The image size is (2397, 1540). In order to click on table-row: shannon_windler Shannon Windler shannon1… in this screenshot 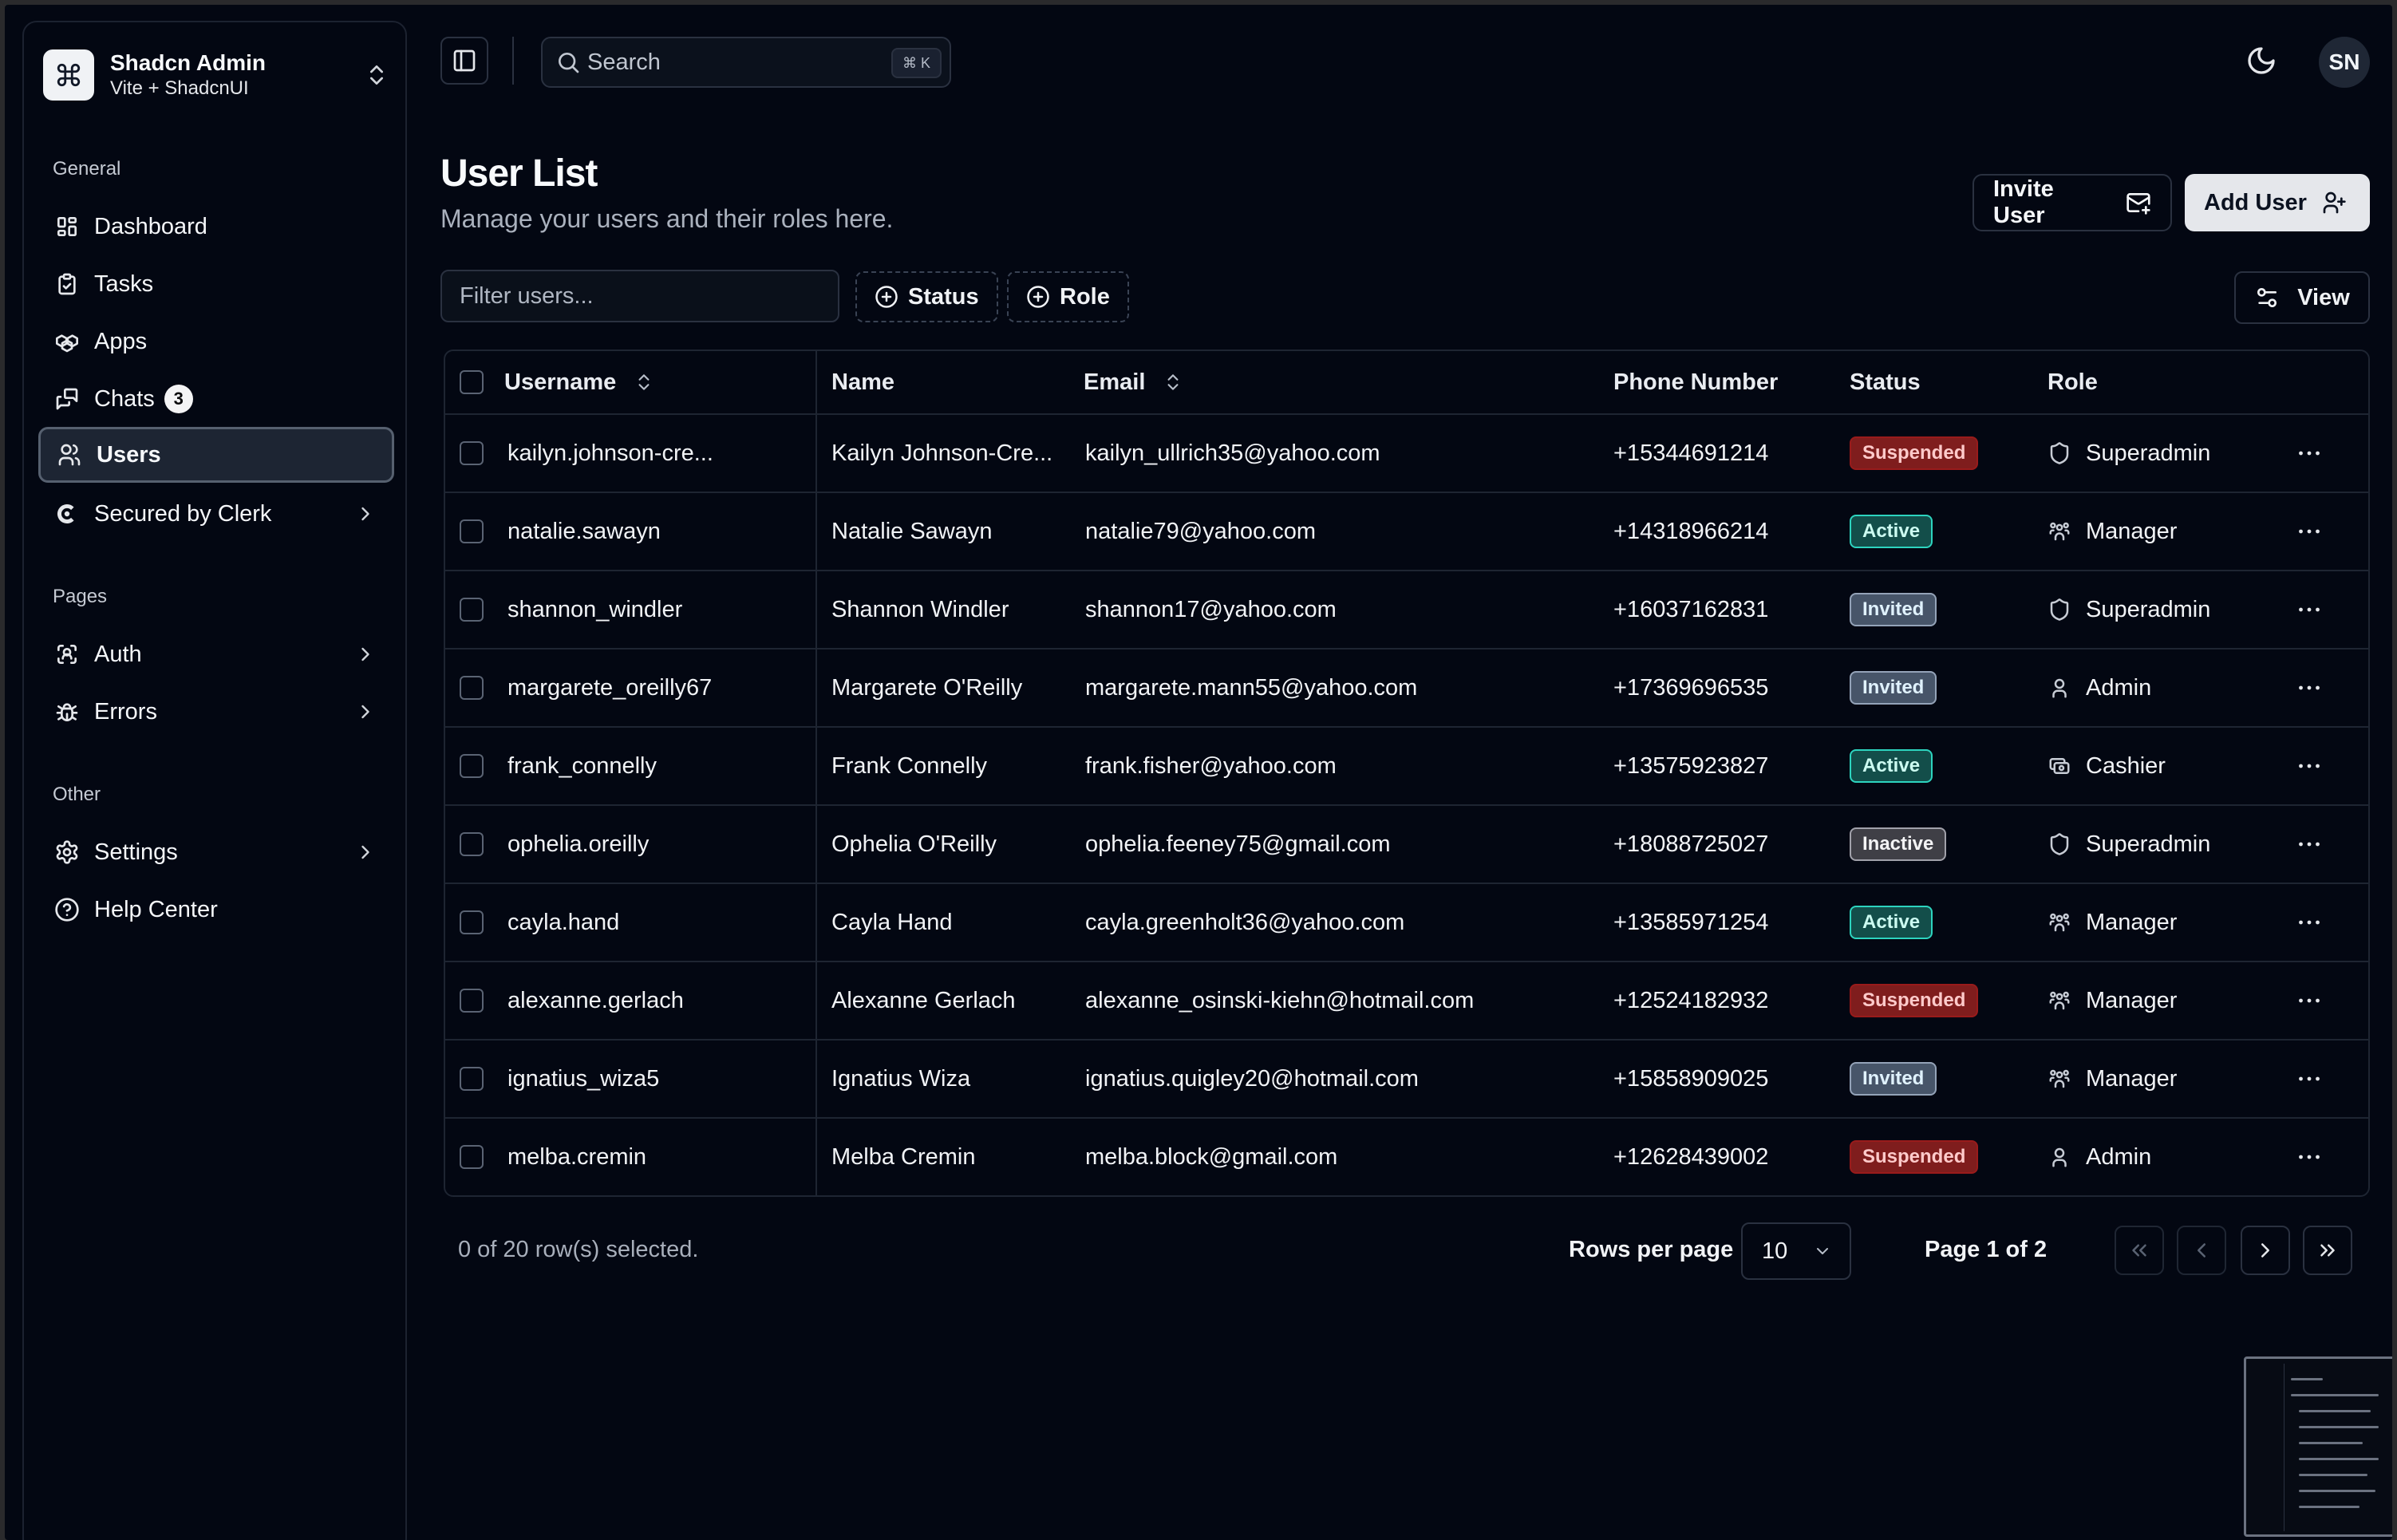, I will do `click(1406, 610)`.